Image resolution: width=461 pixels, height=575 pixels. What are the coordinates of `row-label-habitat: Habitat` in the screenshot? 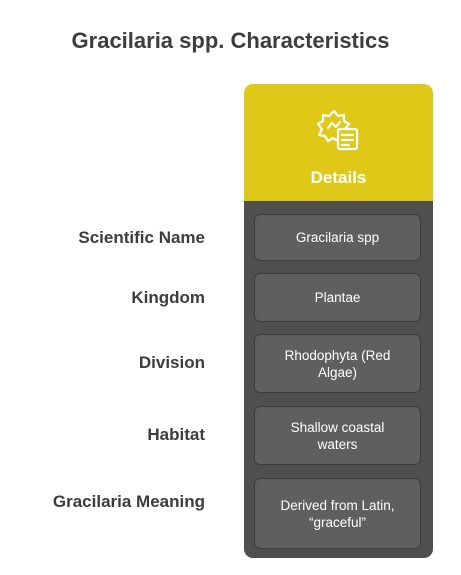 It's located at (176, 434).